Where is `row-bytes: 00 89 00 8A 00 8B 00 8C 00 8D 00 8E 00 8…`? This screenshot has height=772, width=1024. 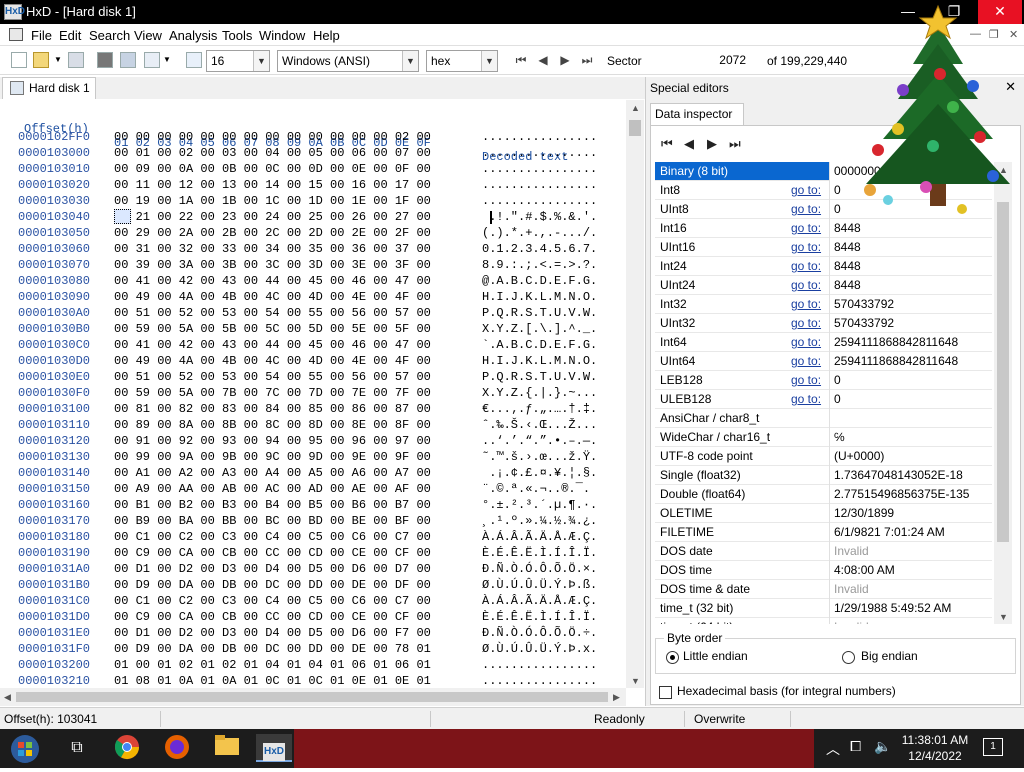
row-bytes: 00 89 00 8A 00 8B 00 8C 00 8D 00 8E 00 8… is located at coordinates (272, 425).